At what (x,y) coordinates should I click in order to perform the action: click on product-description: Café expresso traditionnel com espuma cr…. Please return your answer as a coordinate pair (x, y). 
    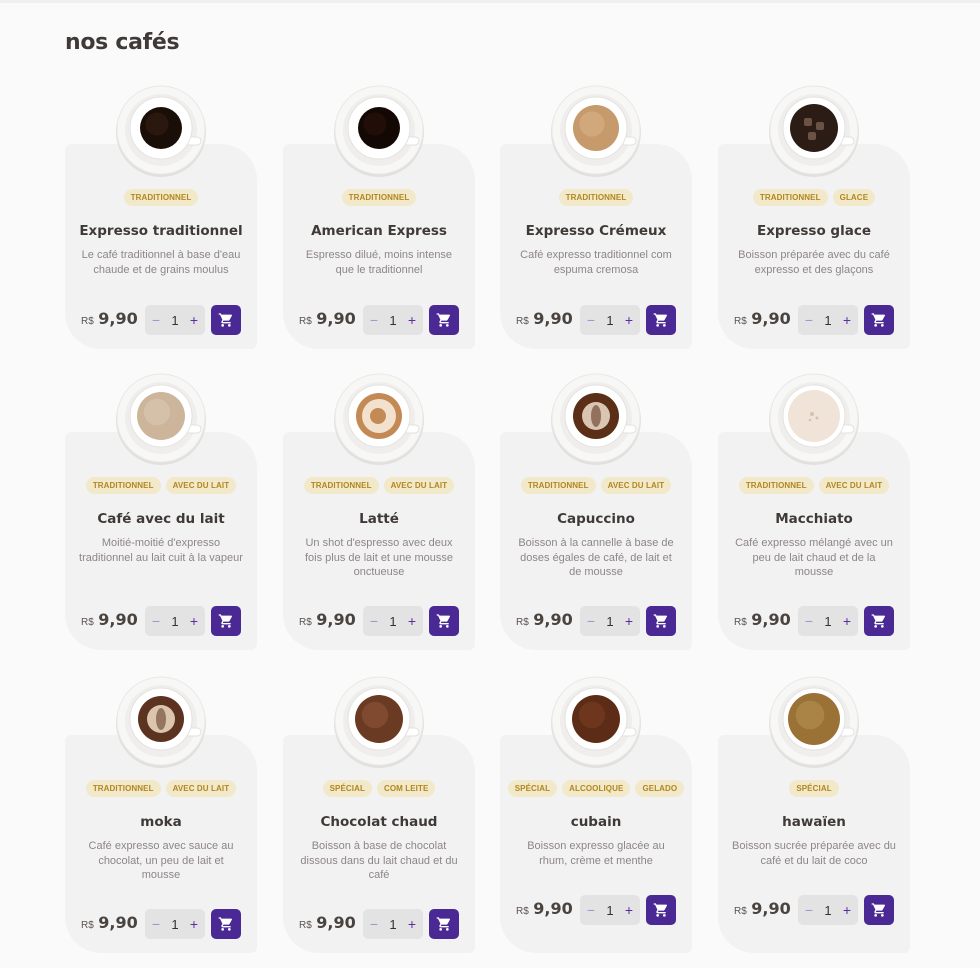
    Looking at the image, I should click on (596, 262).